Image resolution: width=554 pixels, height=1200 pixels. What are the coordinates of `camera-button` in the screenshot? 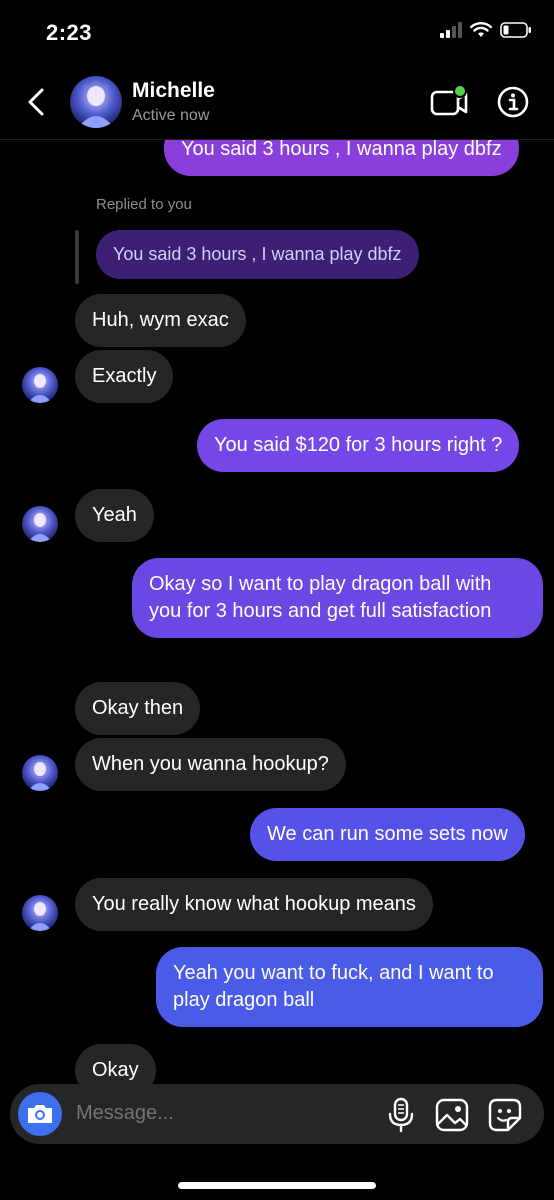 It's located at (40, 1114).